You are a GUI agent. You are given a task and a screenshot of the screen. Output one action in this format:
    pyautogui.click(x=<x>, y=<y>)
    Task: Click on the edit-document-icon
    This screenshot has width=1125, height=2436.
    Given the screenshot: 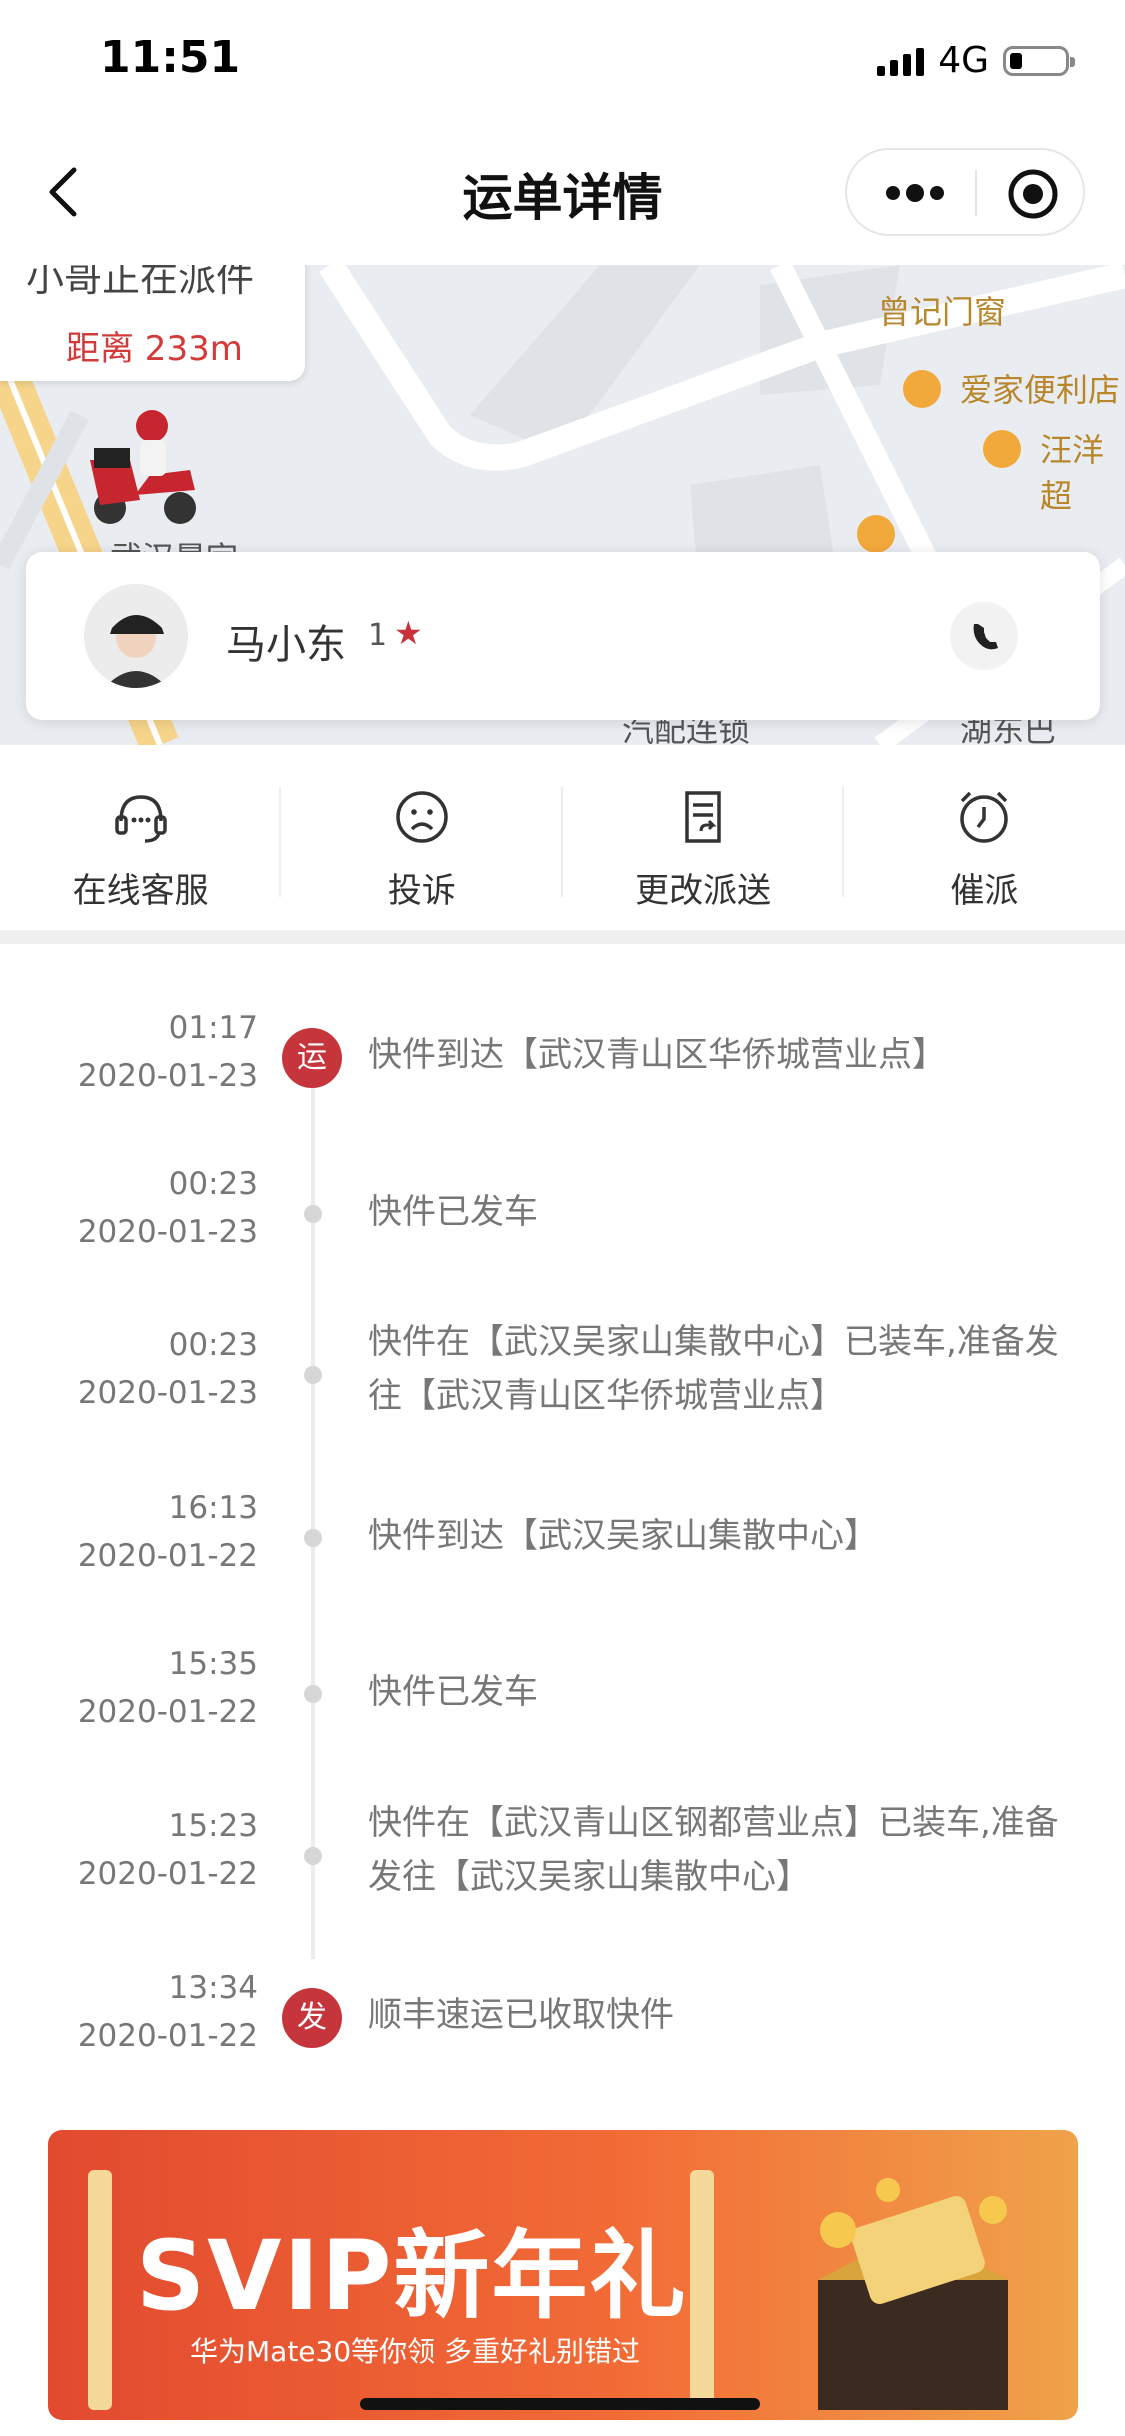 What is the action you would take?
    pyautogui.click(x=703, y=817)
    